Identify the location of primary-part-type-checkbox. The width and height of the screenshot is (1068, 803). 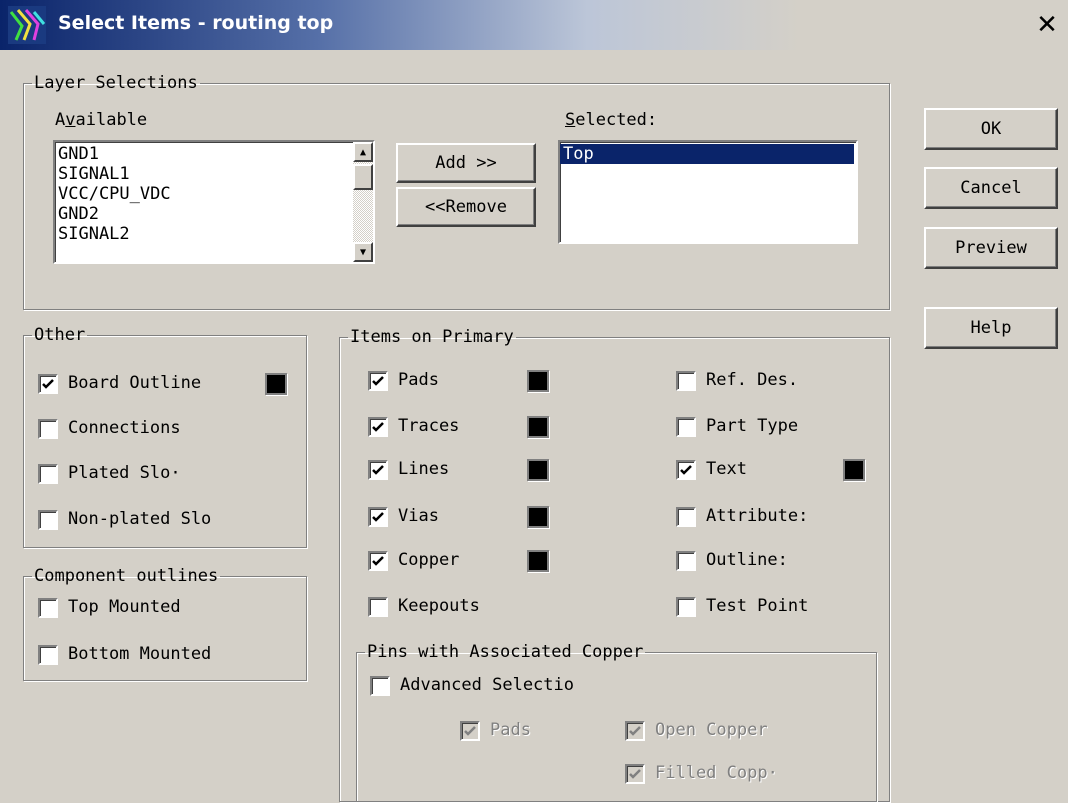
(686, 427).